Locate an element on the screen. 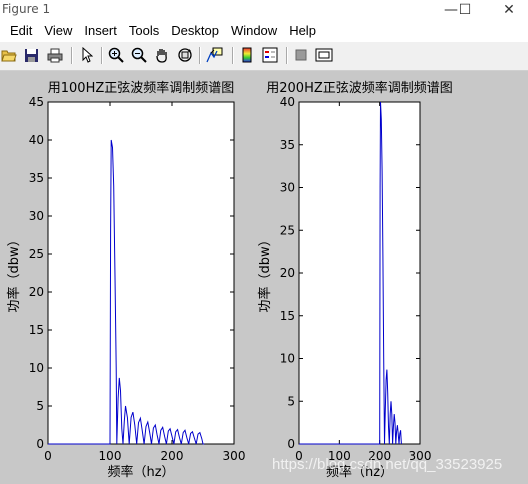 This screenshot has height=484, width=528. x-tick-label: 300 is located at coordinates (234, 456).